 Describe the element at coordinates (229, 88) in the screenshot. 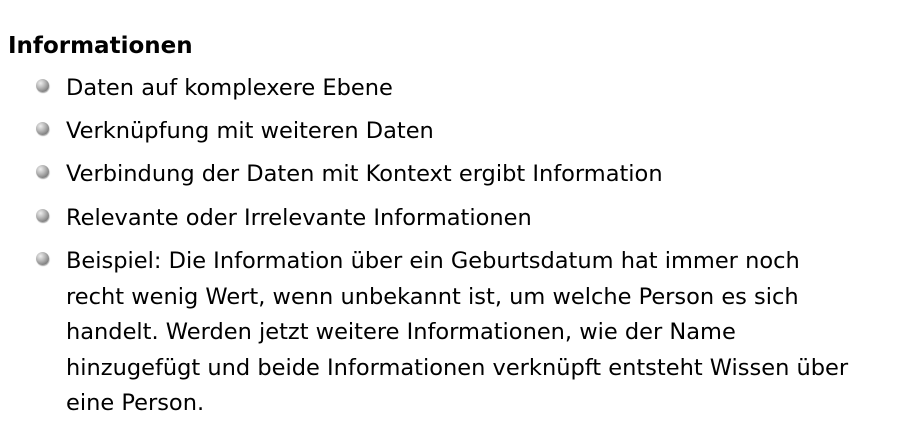

I see `list-item-text: Daten auf komplexere Ebene` at that location.